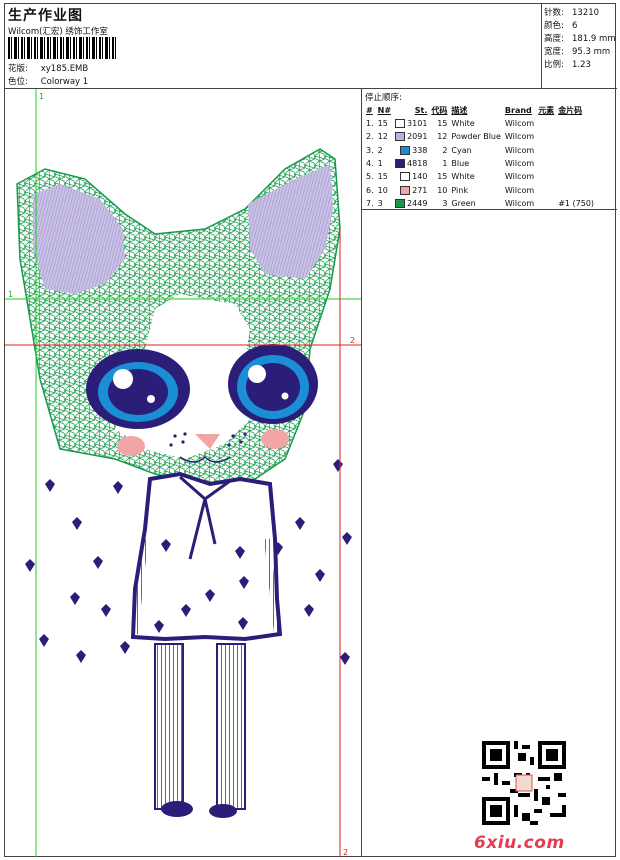  What do you see at coordinates (18, 69) in the screenshot?
I see `design-label: 花版:` at bounding box center [18, 69].